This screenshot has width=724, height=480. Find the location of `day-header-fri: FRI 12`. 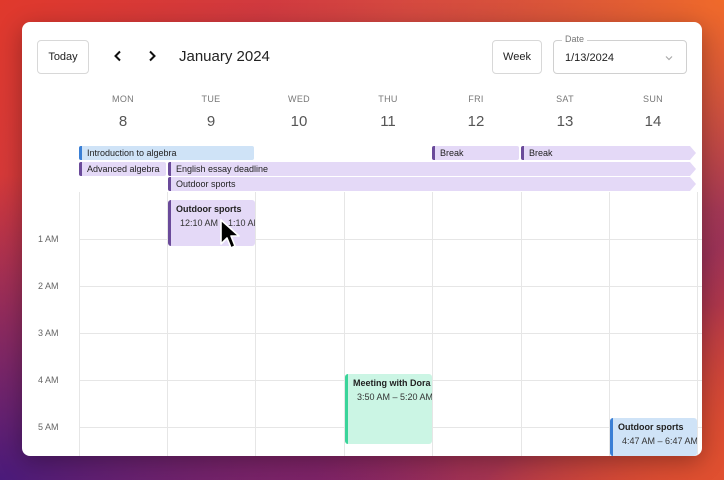

day-header-fri: FRI 12 is located at coordinates (476, 112).